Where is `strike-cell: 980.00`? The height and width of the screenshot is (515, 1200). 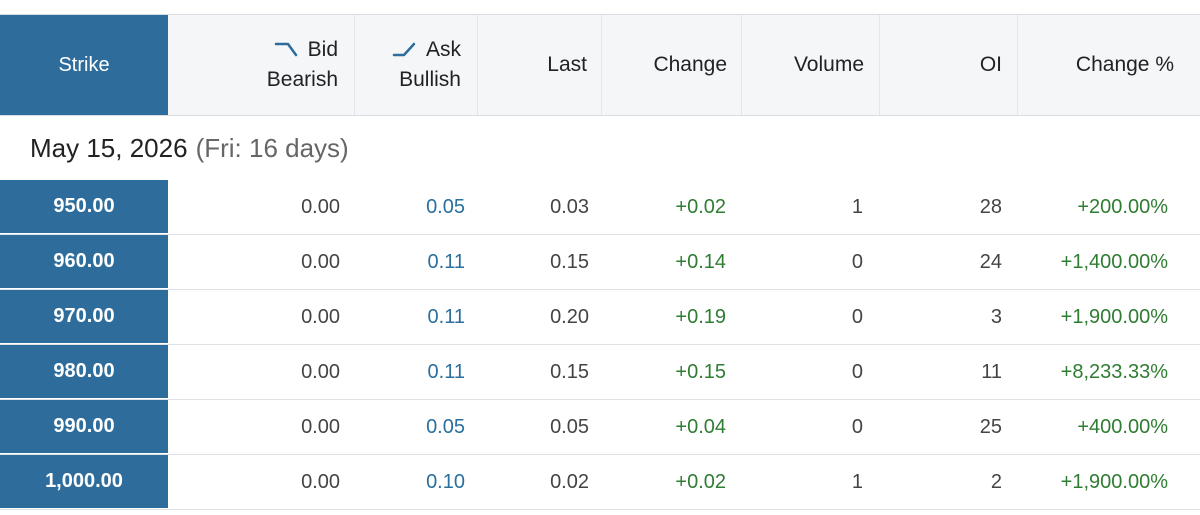 strike-cell: 980.00 is located at coordinates (84, 372).